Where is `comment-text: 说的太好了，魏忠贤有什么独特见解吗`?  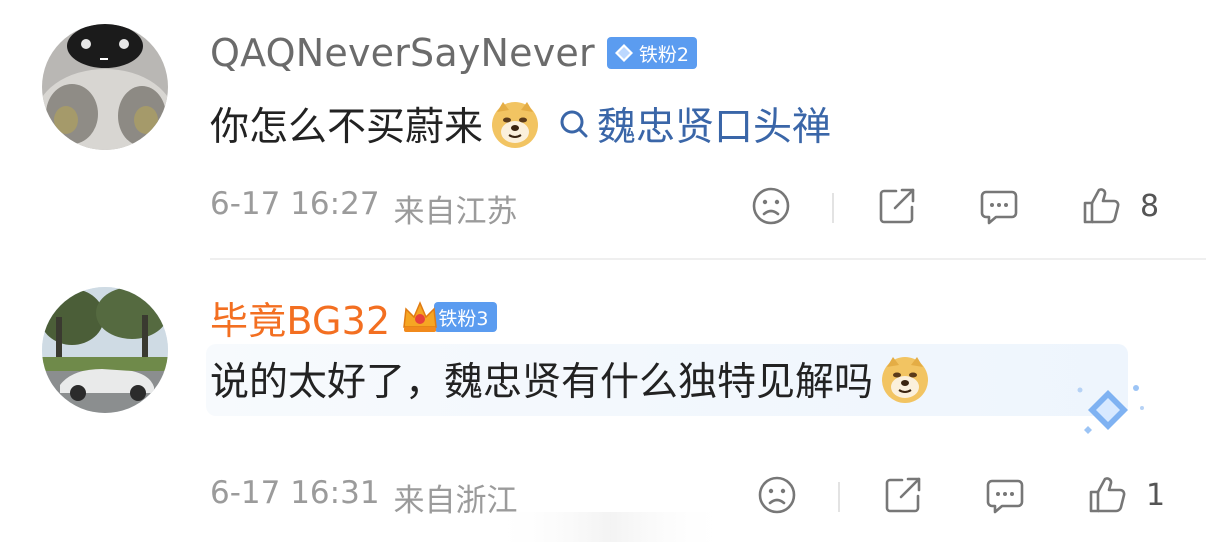
comment-text: 说的太好了，魏忠贤有什么独特见解吗 is located at coordinates (570, 379).